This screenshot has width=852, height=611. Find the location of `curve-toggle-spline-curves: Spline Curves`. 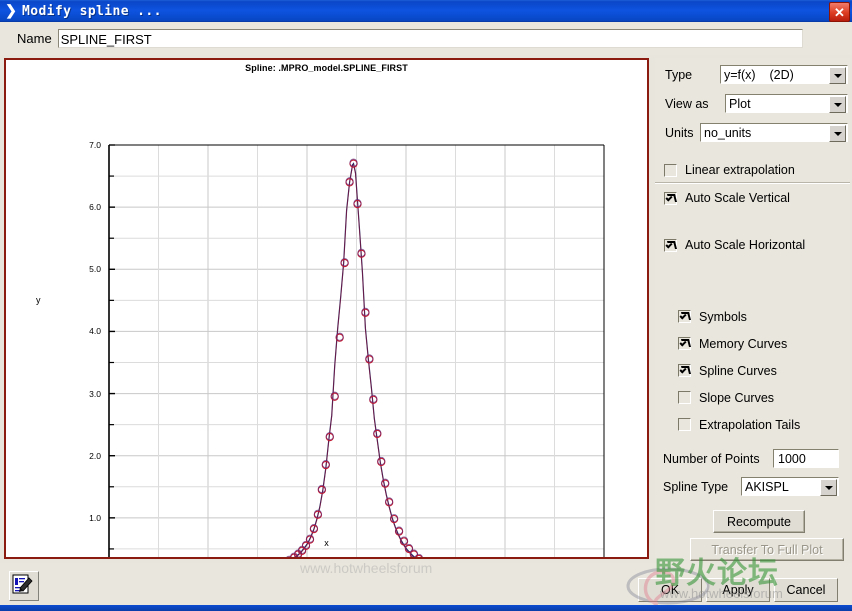

curve-toggle-spline-curves: Spline Curves is located at coordinates (739, 370).